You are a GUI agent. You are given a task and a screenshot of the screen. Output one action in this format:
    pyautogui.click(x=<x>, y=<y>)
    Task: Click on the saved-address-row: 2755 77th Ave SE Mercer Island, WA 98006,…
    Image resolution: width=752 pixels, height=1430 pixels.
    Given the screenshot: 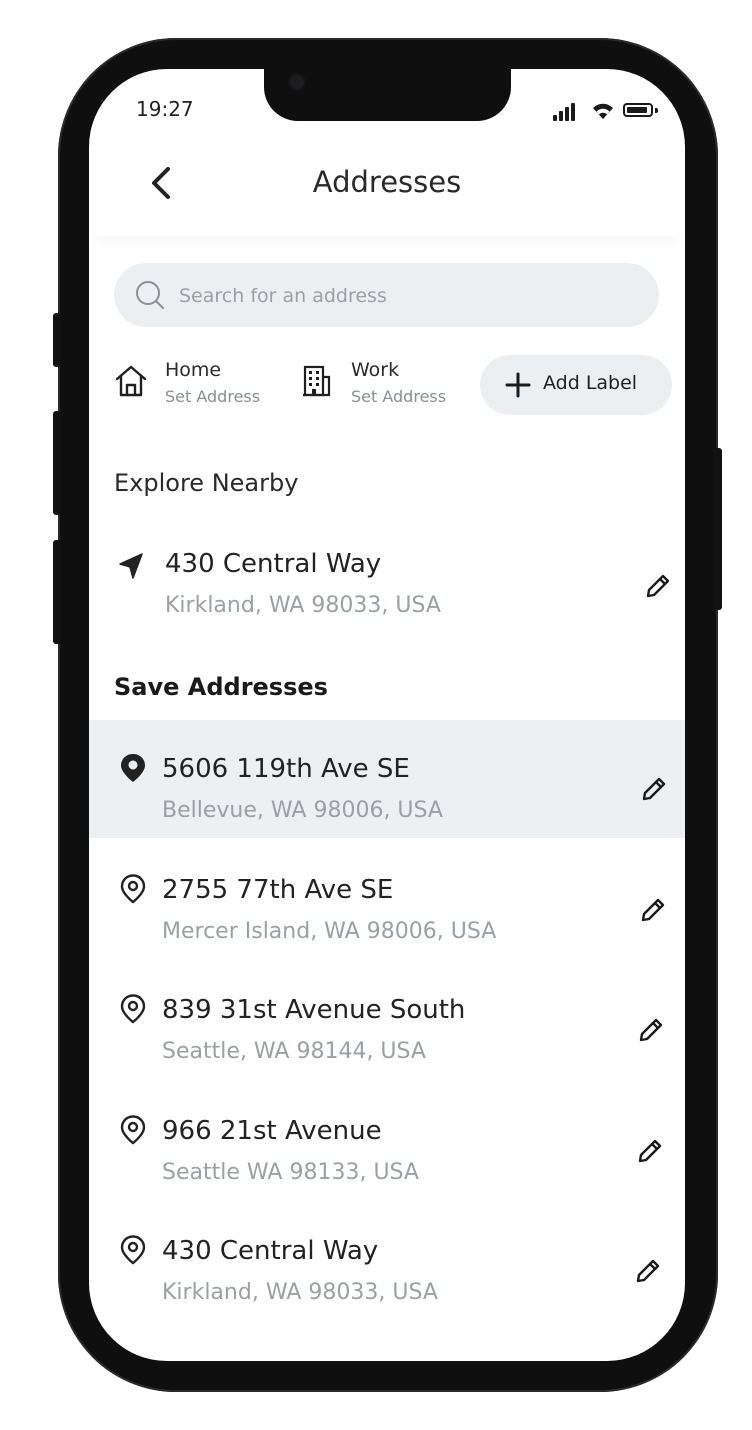 What is the action you would take?
    pyautogui.click(x=387, y=900)
    